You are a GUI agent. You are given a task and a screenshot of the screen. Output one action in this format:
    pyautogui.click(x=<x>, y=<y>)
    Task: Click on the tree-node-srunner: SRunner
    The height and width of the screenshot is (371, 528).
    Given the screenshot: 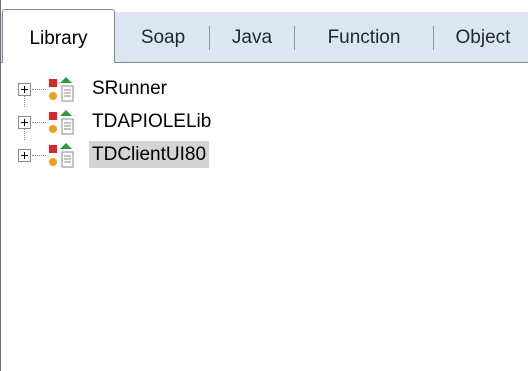 What is the action you would take?
    pyautogui.click(x=259, y=90)
    